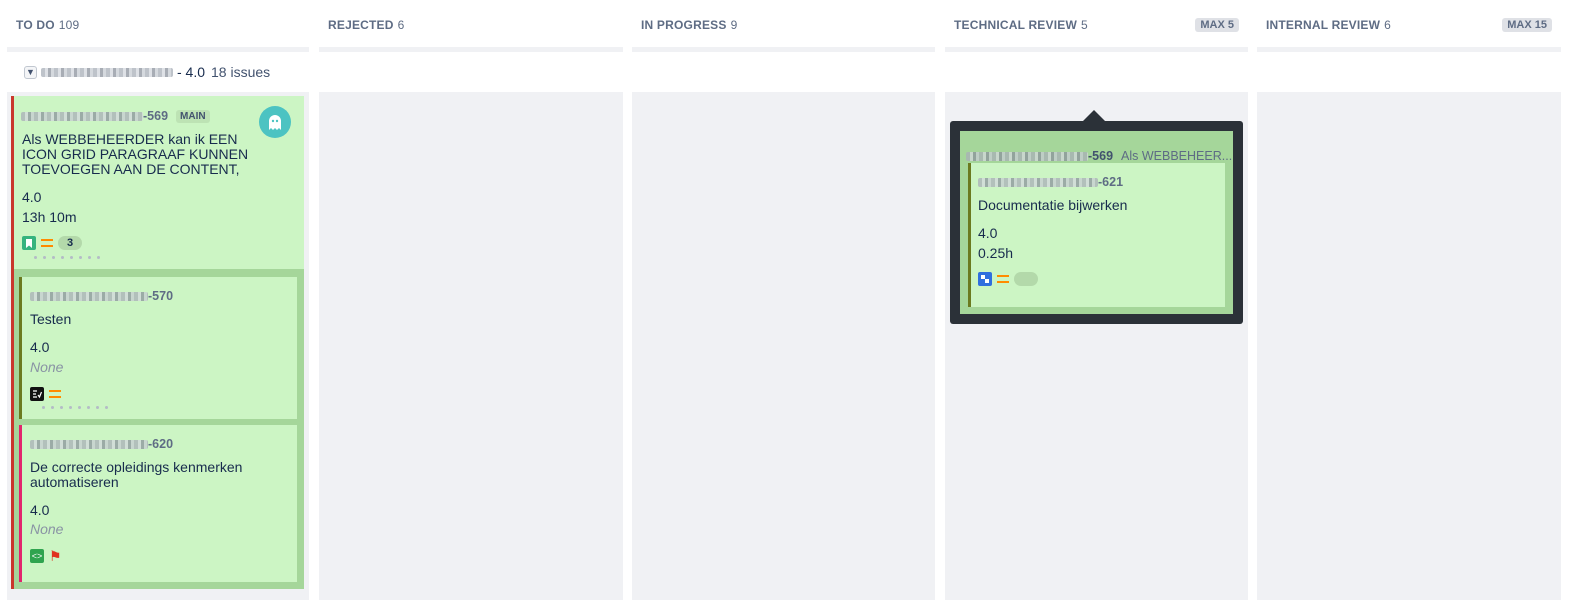  I want to click on time-estimate: 13h 10m, so click(49, 217).